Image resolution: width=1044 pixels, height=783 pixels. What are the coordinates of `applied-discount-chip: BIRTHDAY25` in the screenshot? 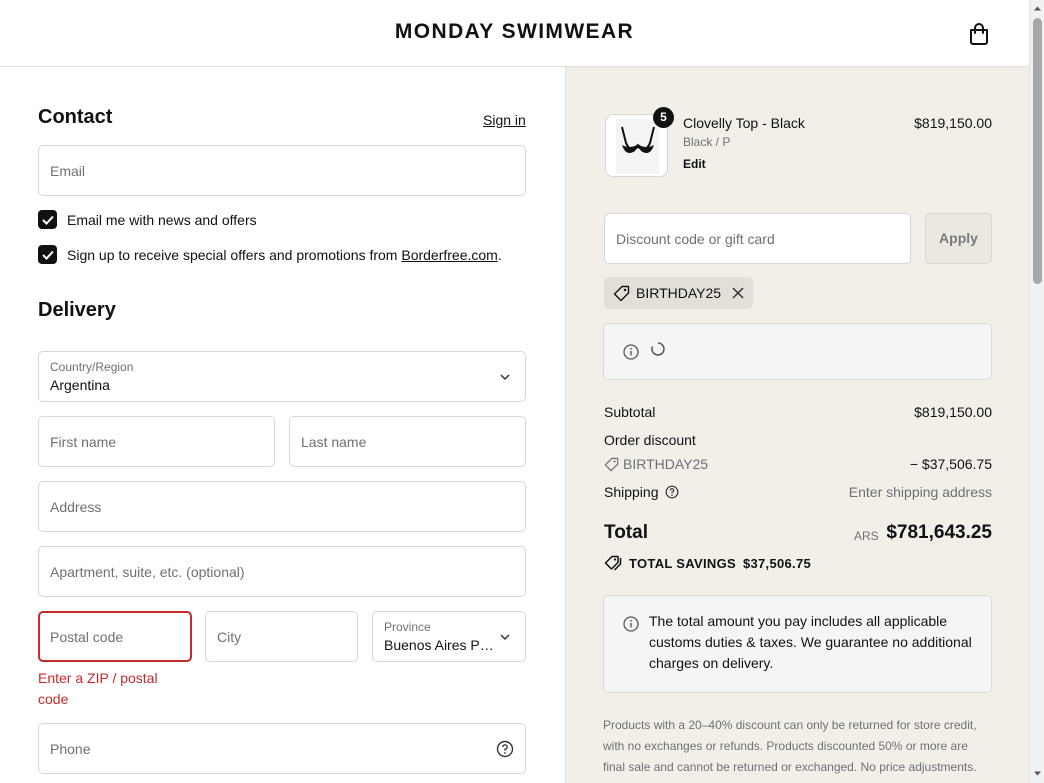 It's located at (678, 293).